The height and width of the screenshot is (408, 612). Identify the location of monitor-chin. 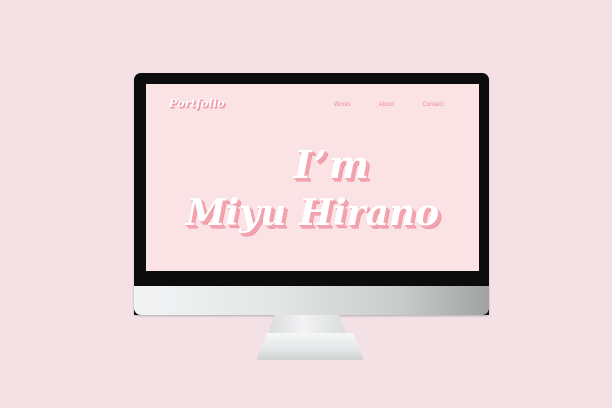
(311, 300).